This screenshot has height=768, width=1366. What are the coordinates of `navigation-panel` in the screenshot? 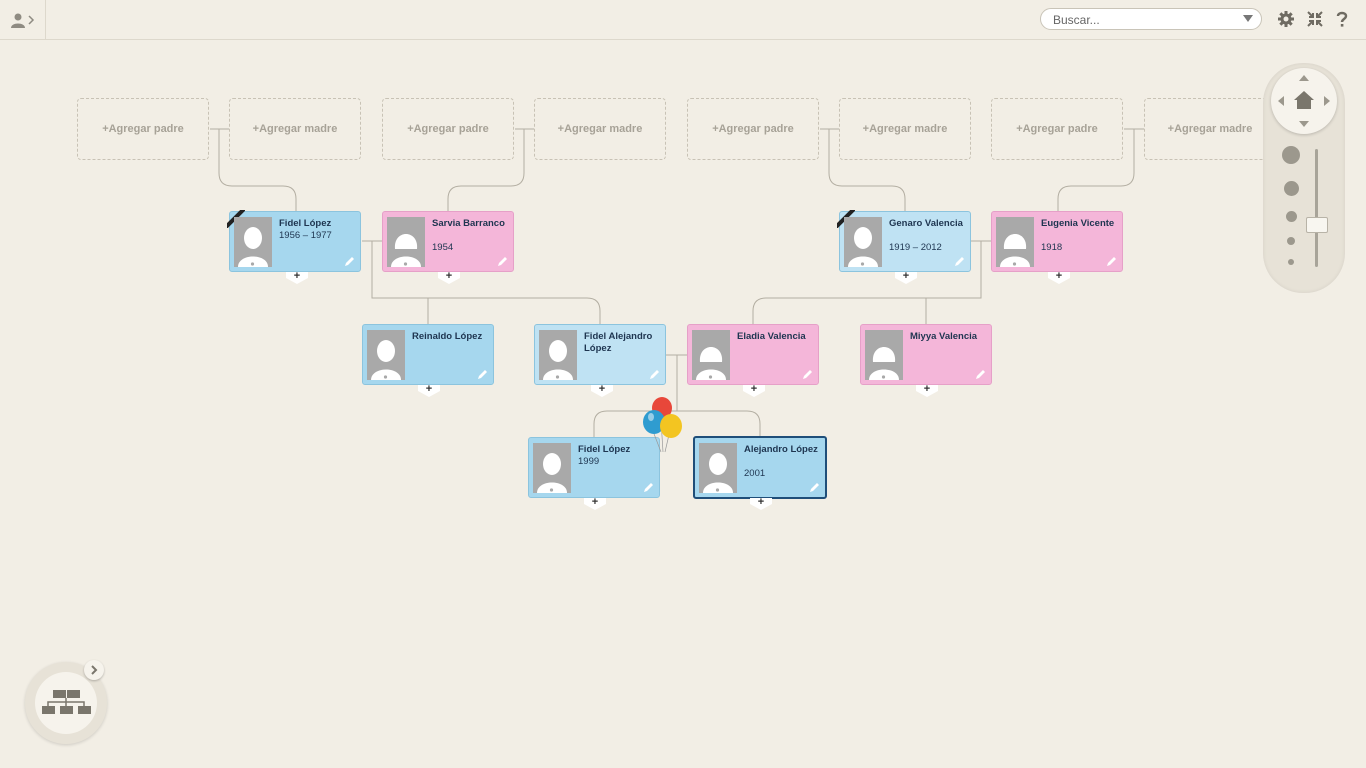 It's located at (1304, 178).